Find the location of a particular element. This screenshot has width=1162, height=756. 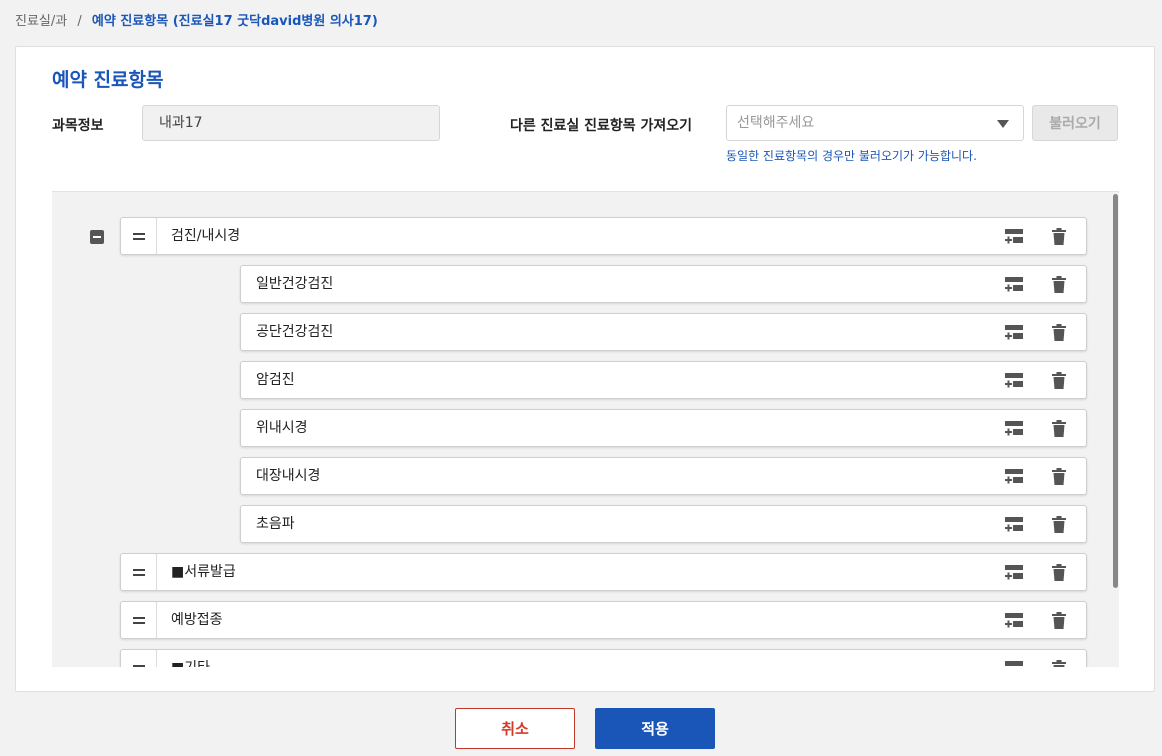

cancel-button: 취소 is located at coordinates (515, 728).